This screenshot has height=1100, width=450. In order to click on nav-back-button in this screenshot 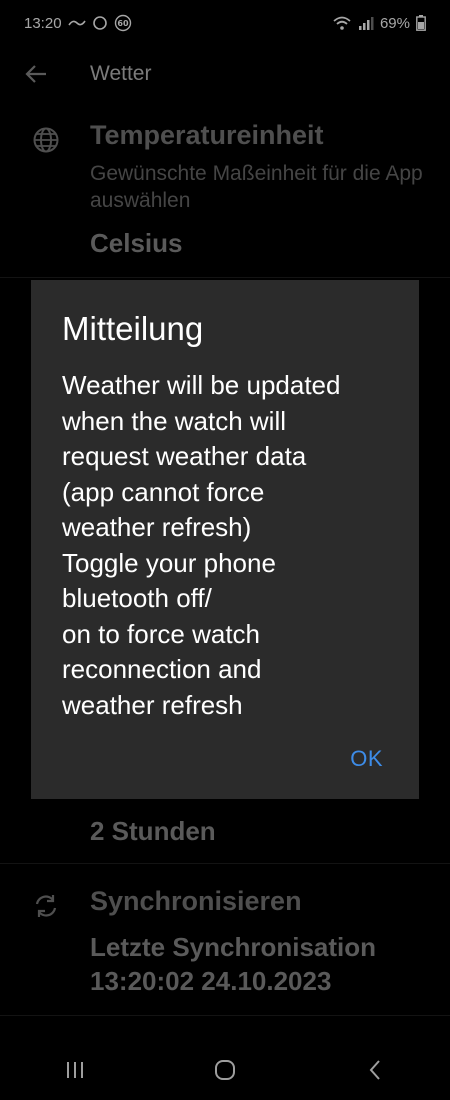, I will do `click(375, 1070)`.